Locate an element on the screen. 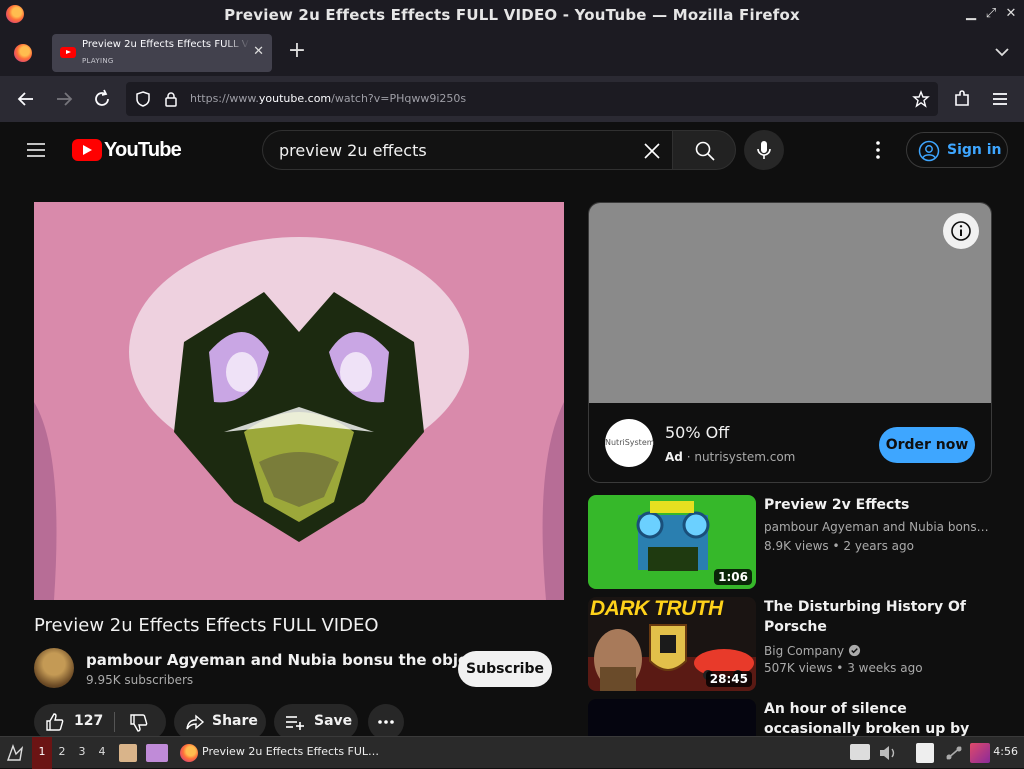  search-input: preview 2u effects is located at coordinates (467, 150).